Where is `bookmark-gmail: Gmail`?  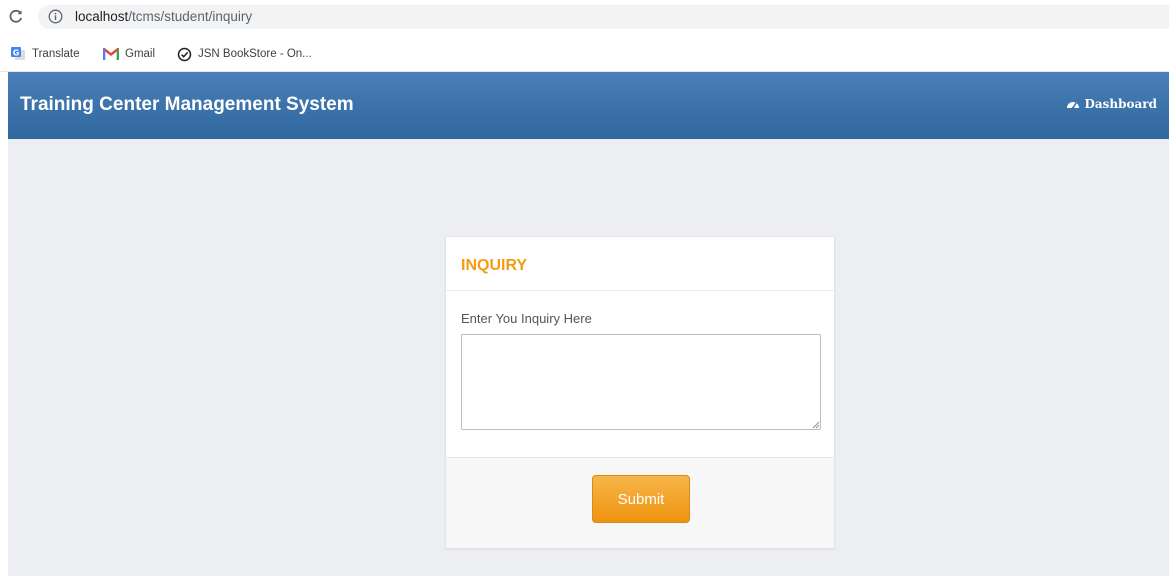
bookmark-gmail: Gmail is located at coordinates (129, 54).